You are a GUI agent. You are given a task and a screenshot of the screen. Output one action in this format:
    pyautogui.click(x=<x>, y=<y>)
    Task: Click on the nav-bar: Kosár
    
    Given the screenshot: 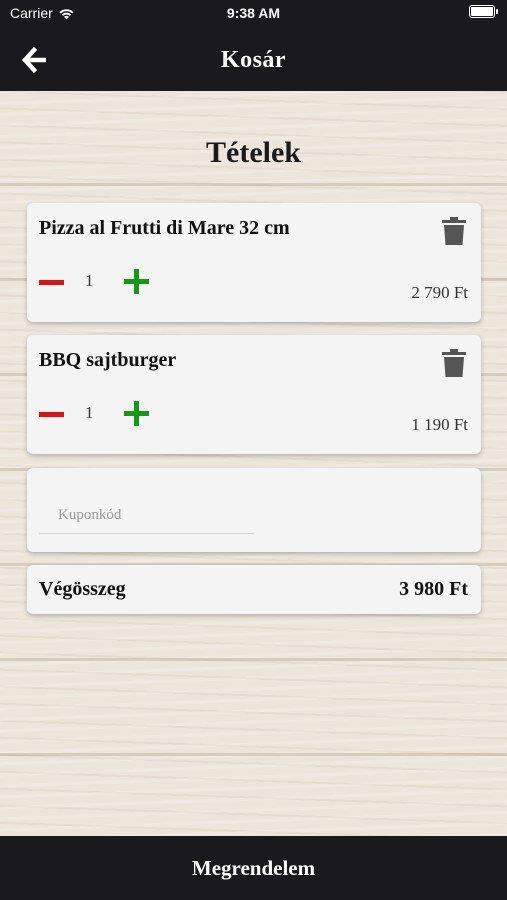 What is the action you would take?
    pyautogui.click(x=253, y=60)
    